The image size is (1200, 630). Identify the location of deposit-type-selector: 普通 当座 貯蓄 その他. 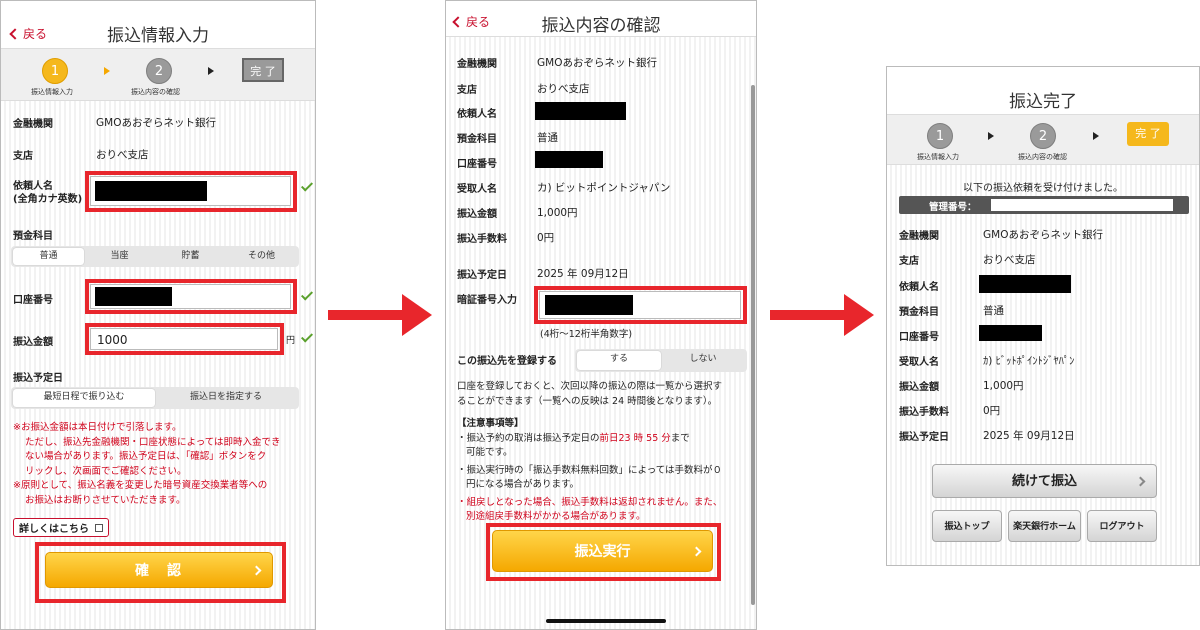
(155, 256).